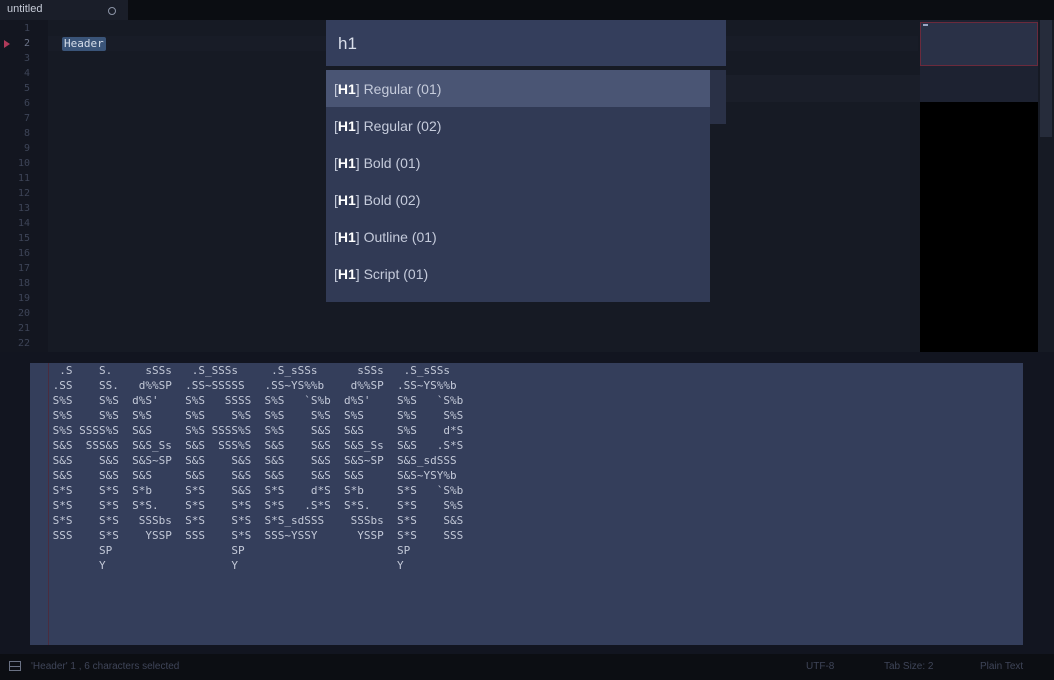 This screenshot has height=680, width=1054. Describe the element at coordinates (518, 273) in the screenshot. I see `palette-item: [H1] Script (01)` at that location.